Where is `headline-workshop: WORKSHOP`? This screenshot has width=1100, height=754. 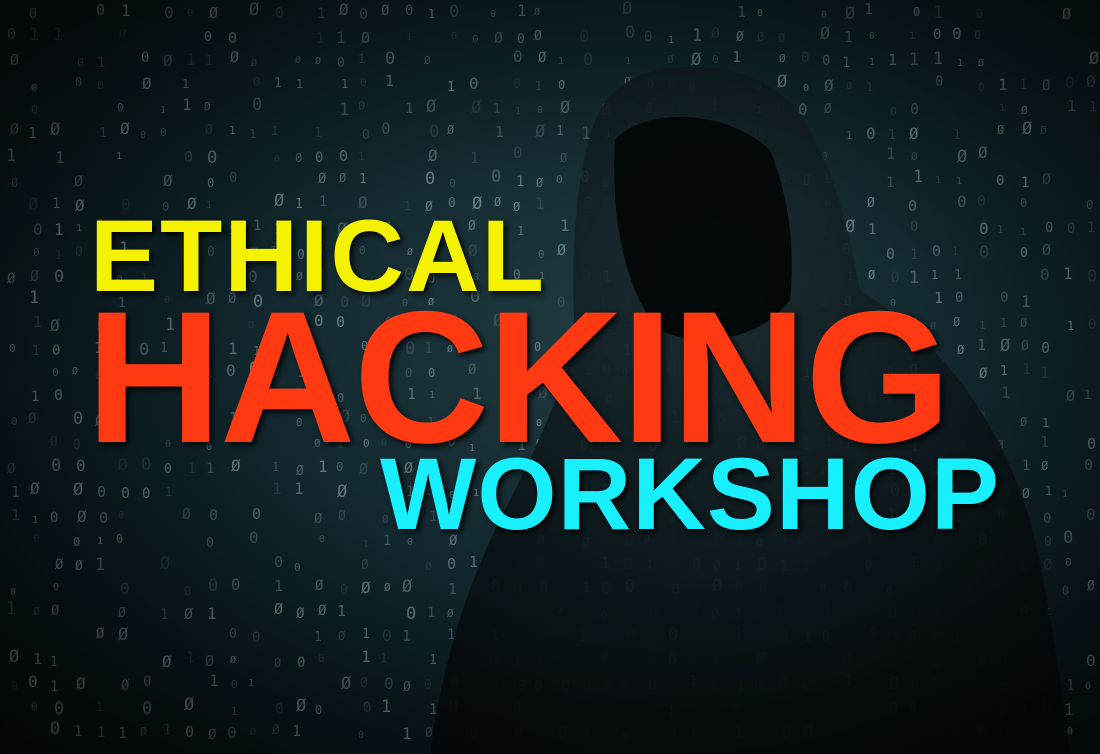 headline-workshop: WORKSHOP is located at coordinates (690, 494).